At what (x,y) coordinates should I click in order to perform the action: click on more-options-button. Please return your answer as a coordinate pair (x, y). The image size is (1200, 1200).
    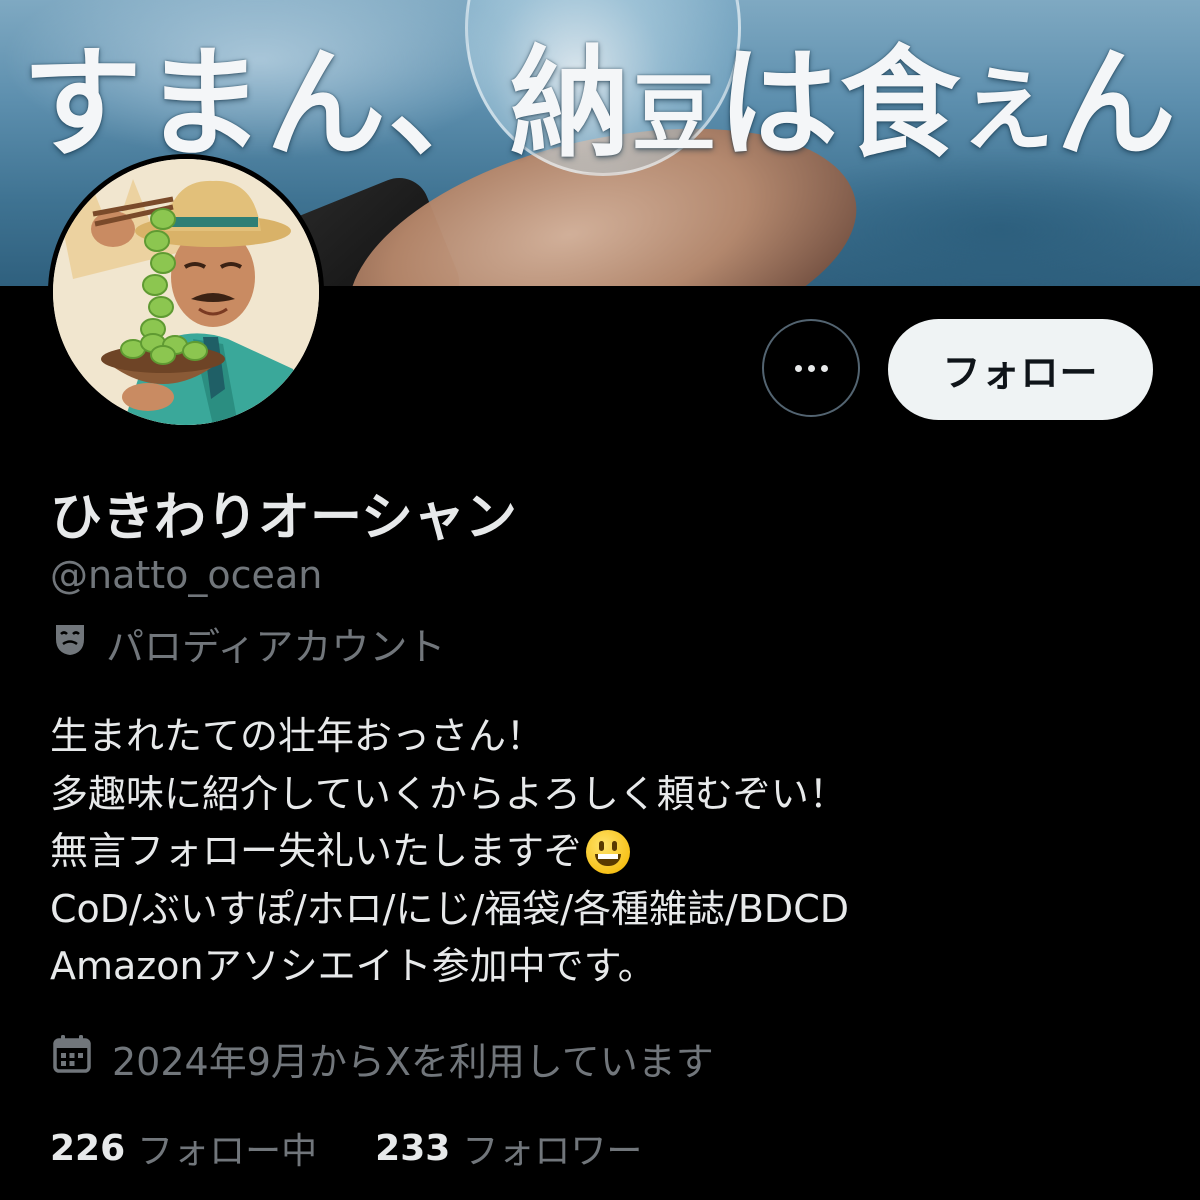
    Looking at the image, I should click on (811, 368).